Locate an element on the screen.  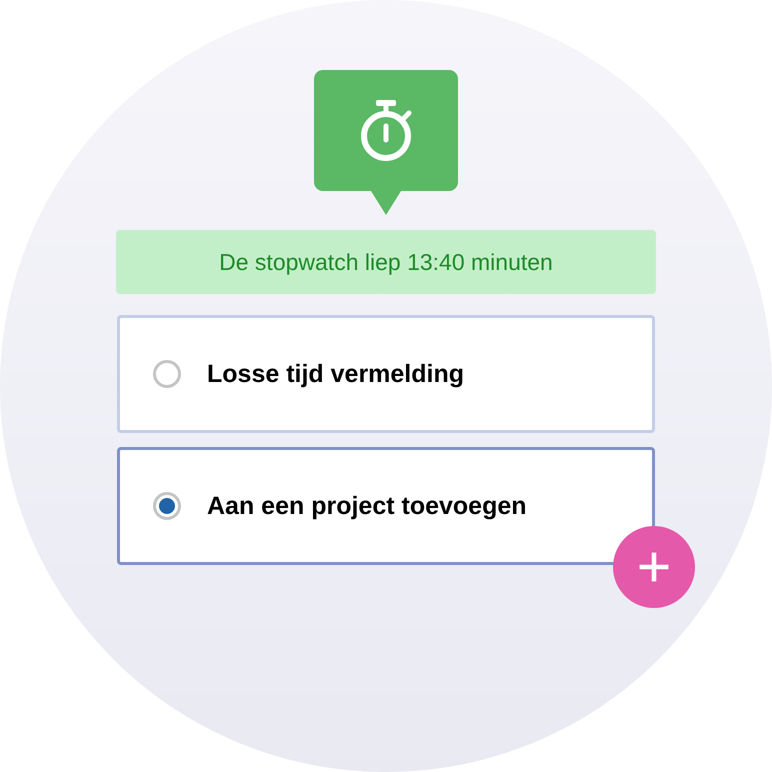
option-label: Aan een project toevoegen is located at coordinates (367, 506).